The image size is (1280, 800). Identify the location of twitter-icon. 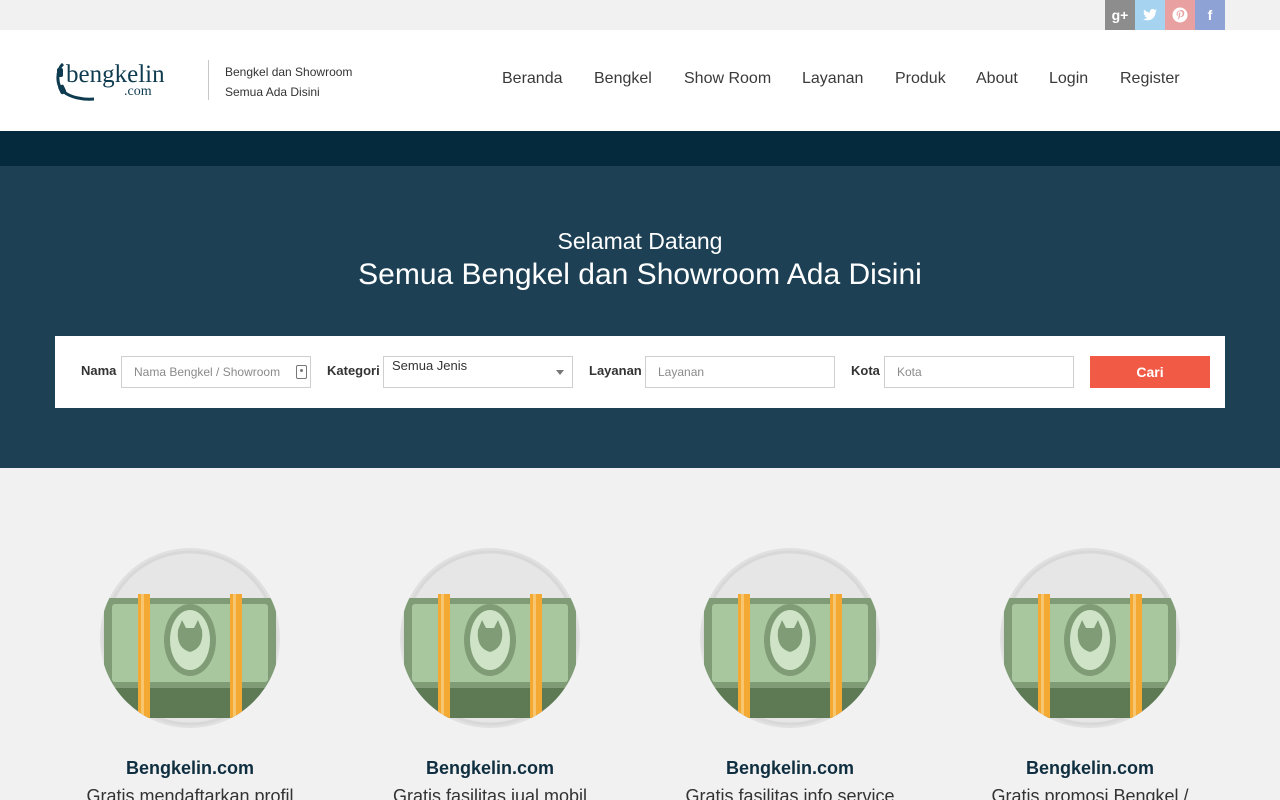
(1150, 15).